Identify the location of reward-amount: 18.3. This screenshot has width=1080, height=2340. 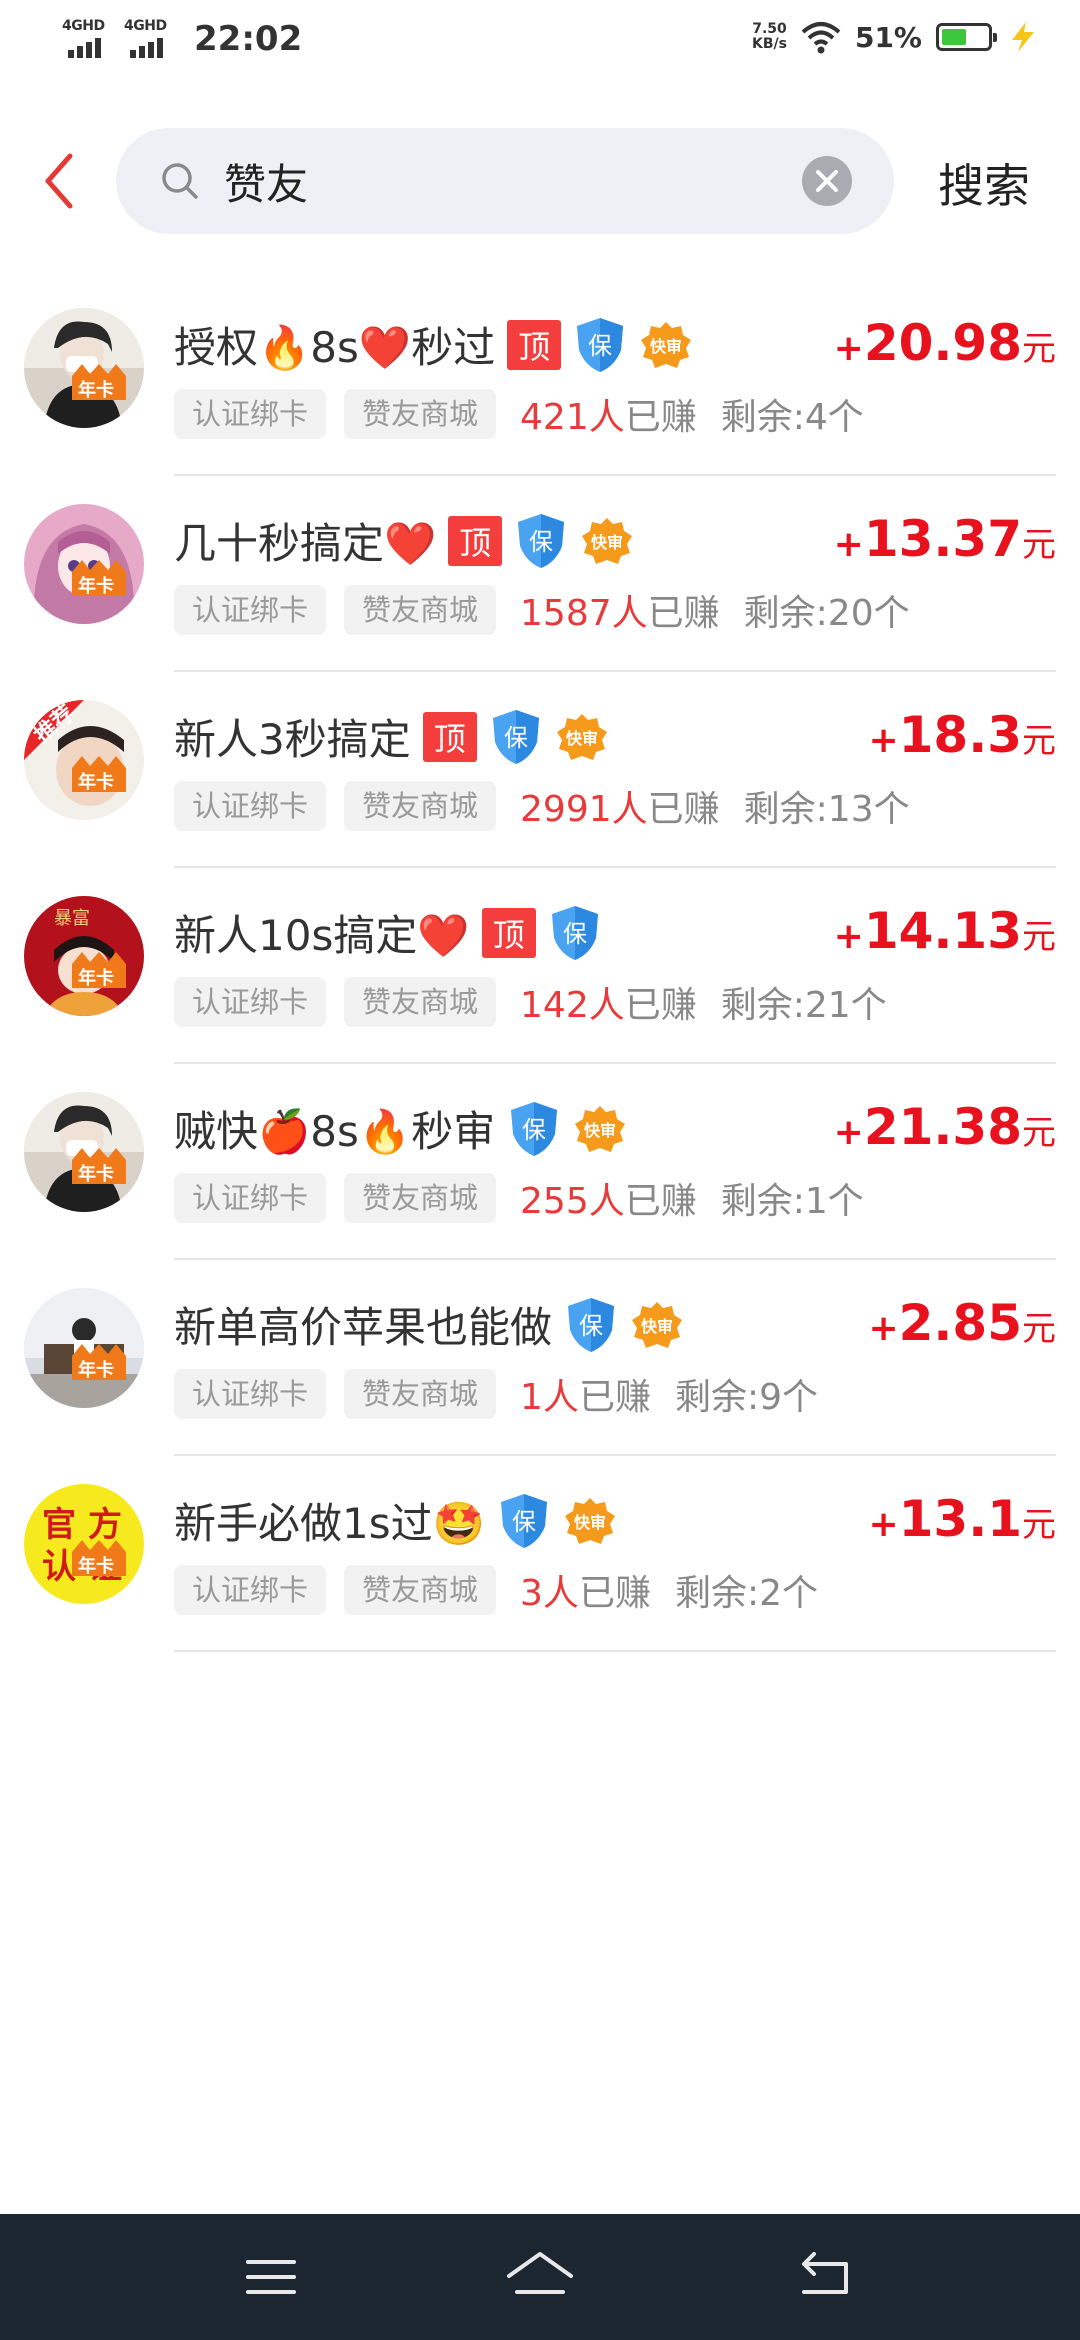
(960, 735).